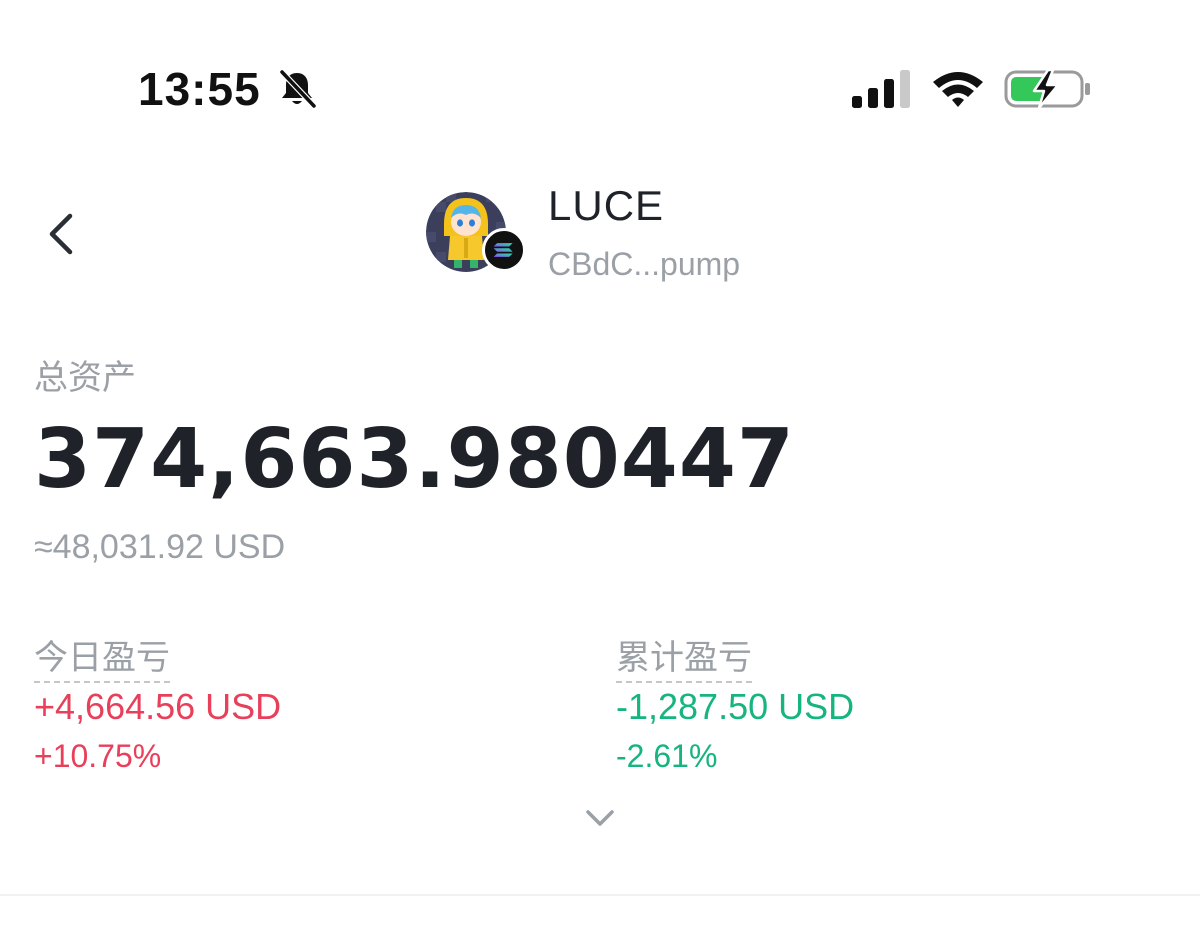 This screenshot has width=1200, height=938. What do you see at coordinates (667, 756) in the screenshot?
I see `cumulative-pnl-percent: -2.61%` at bounding box center [667, 756].